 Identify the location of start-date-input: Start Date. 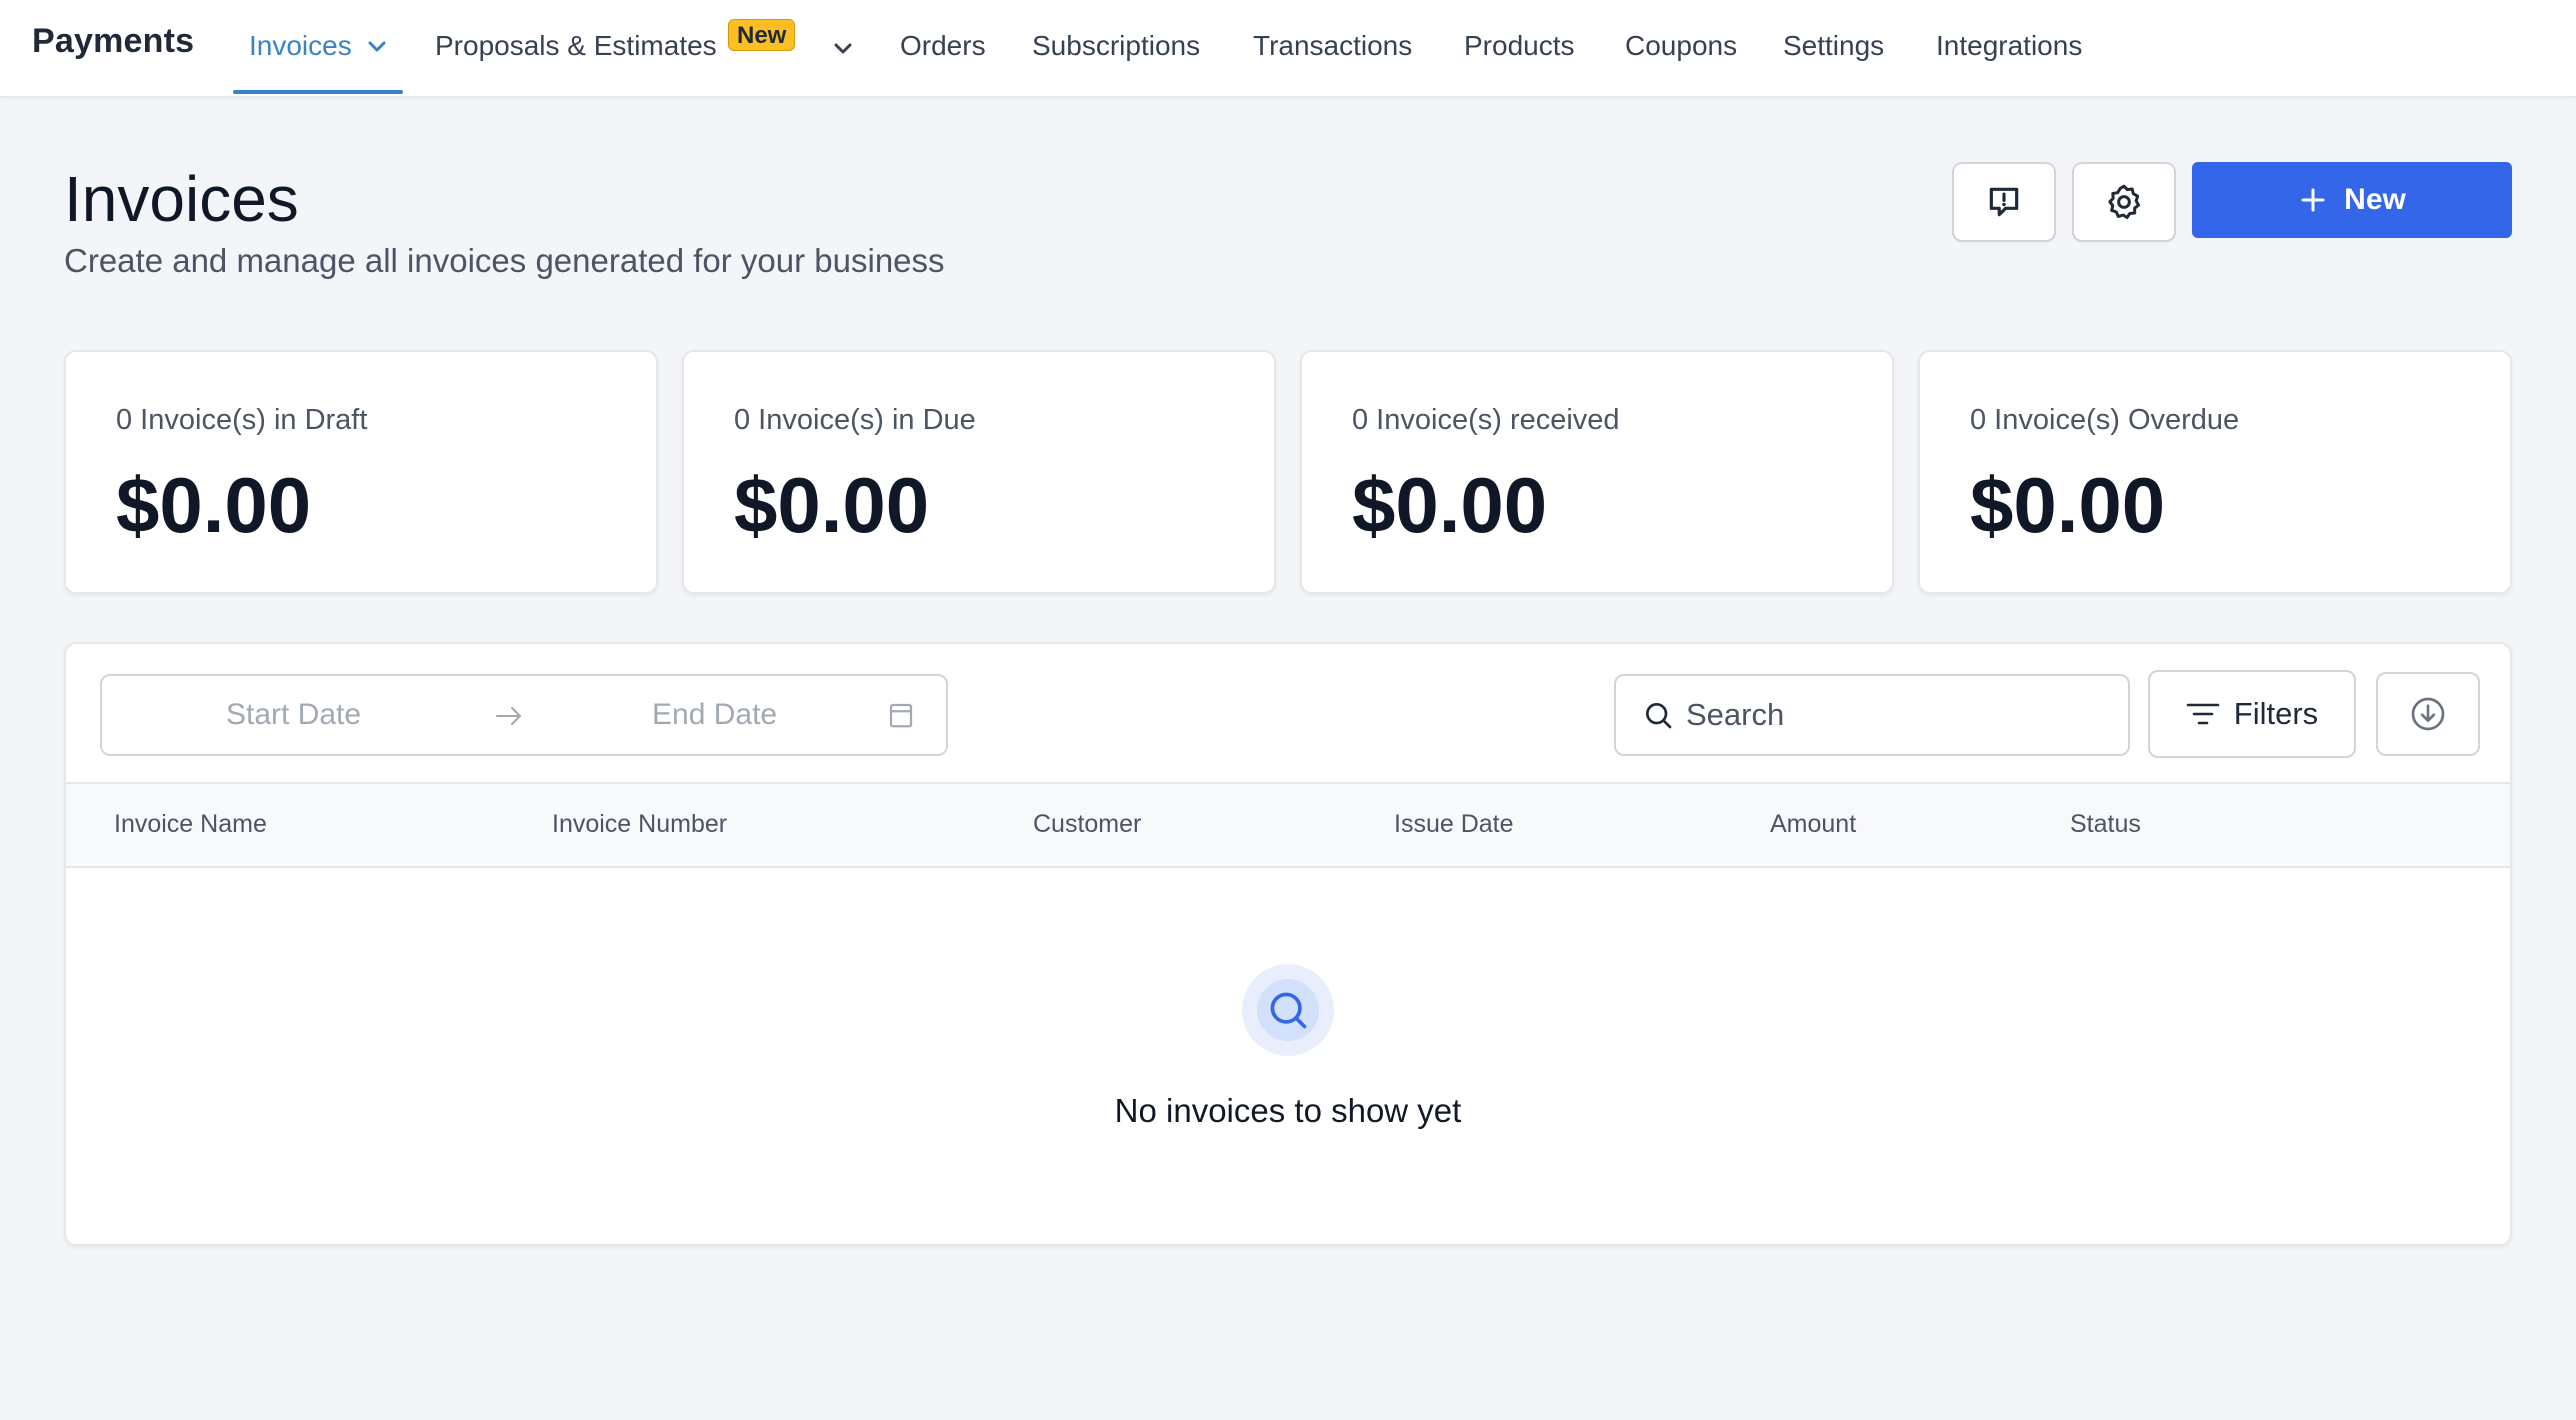
(293, 715).